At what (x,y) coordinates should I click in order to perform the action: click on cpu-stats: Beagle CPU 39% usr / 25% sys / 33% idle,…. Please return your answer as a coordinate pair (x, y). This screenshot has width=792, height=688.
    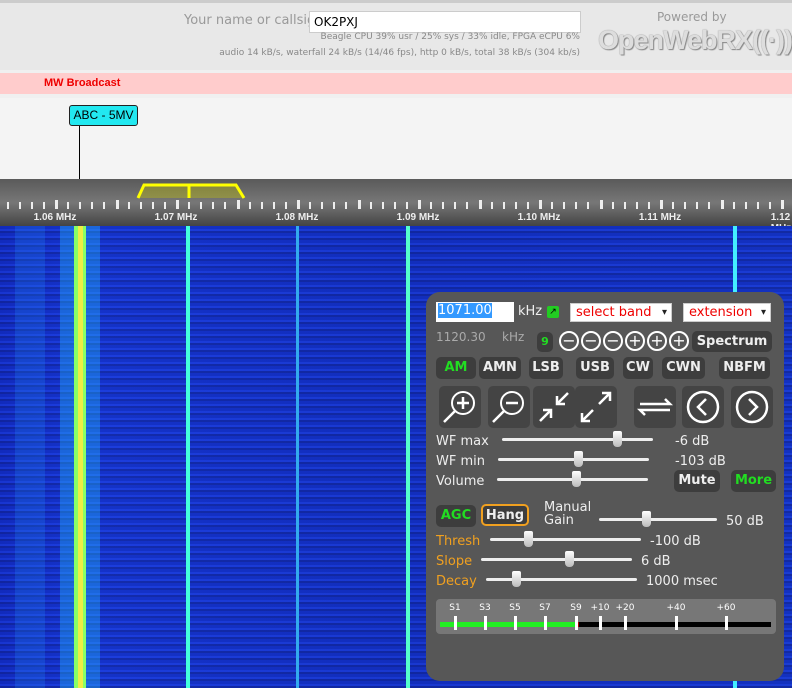
    Looking at the image, I should click on (450, 37).